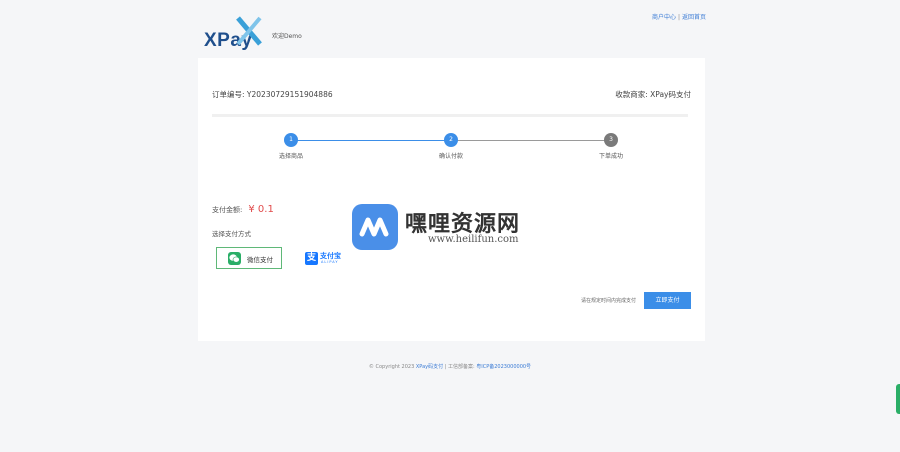  I want to click on wechat-icon, so click(234, 258).